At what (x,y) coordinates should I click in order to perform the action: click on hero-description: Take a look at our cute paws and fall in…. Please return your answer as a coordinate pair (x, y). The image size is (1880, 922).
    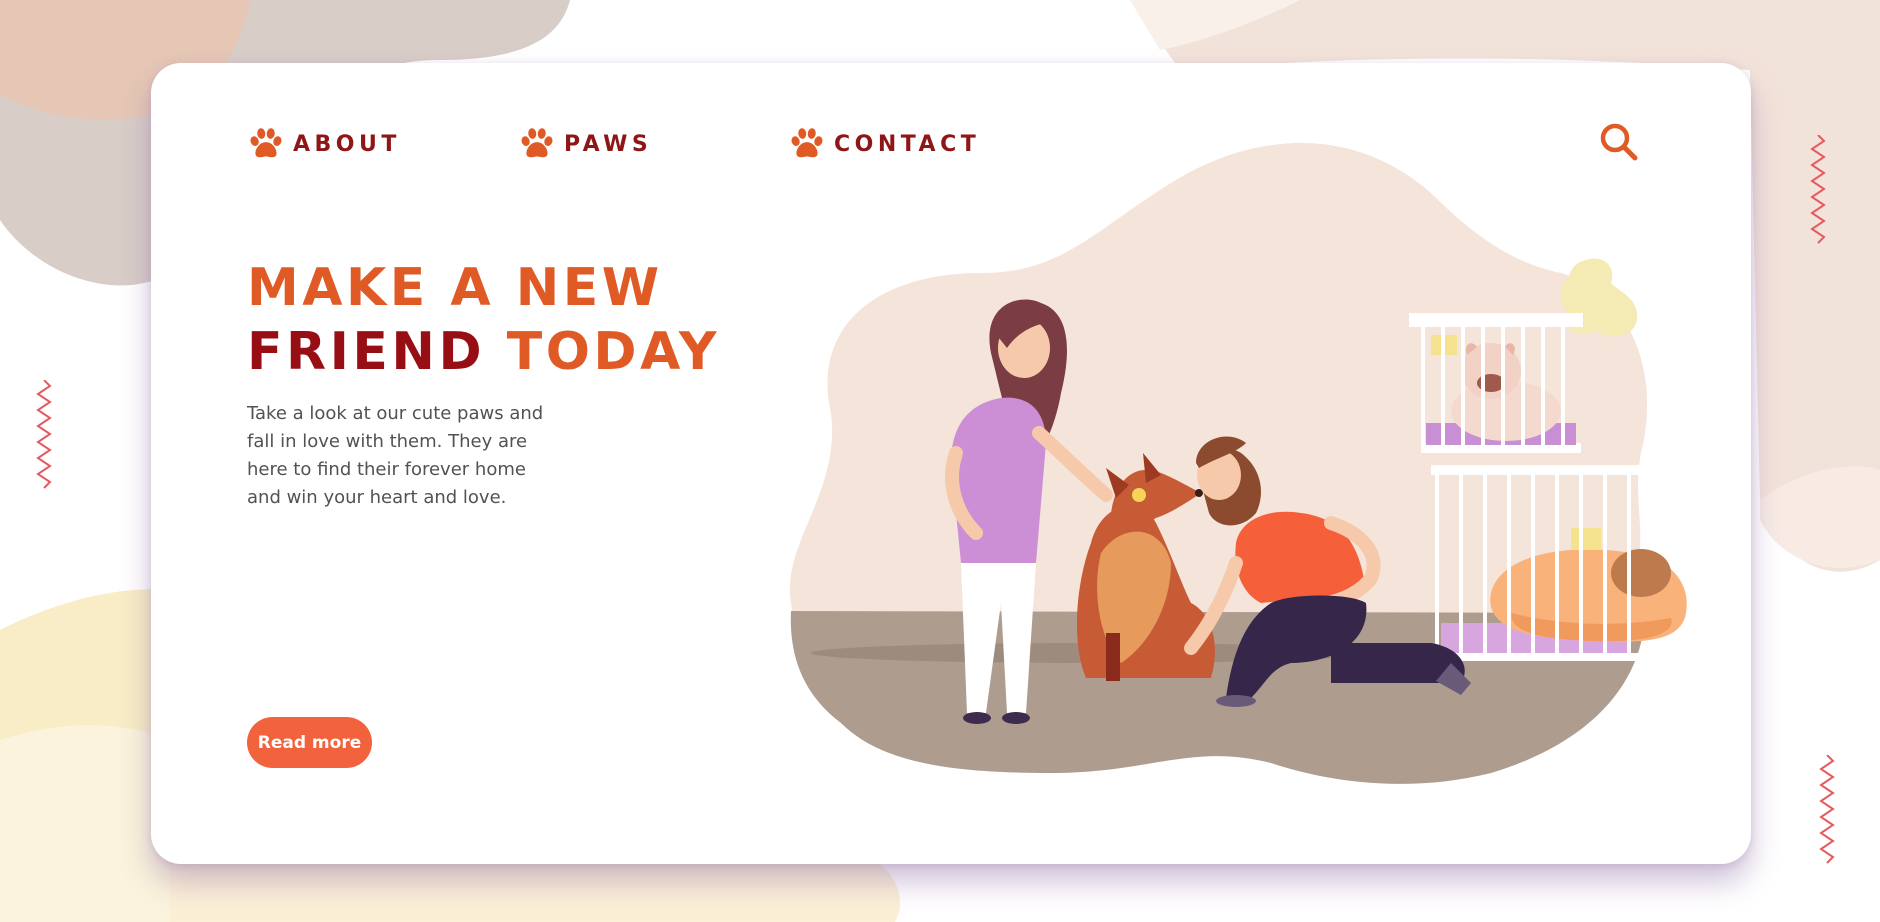
    Looking at the image, I should click on (395, 455).